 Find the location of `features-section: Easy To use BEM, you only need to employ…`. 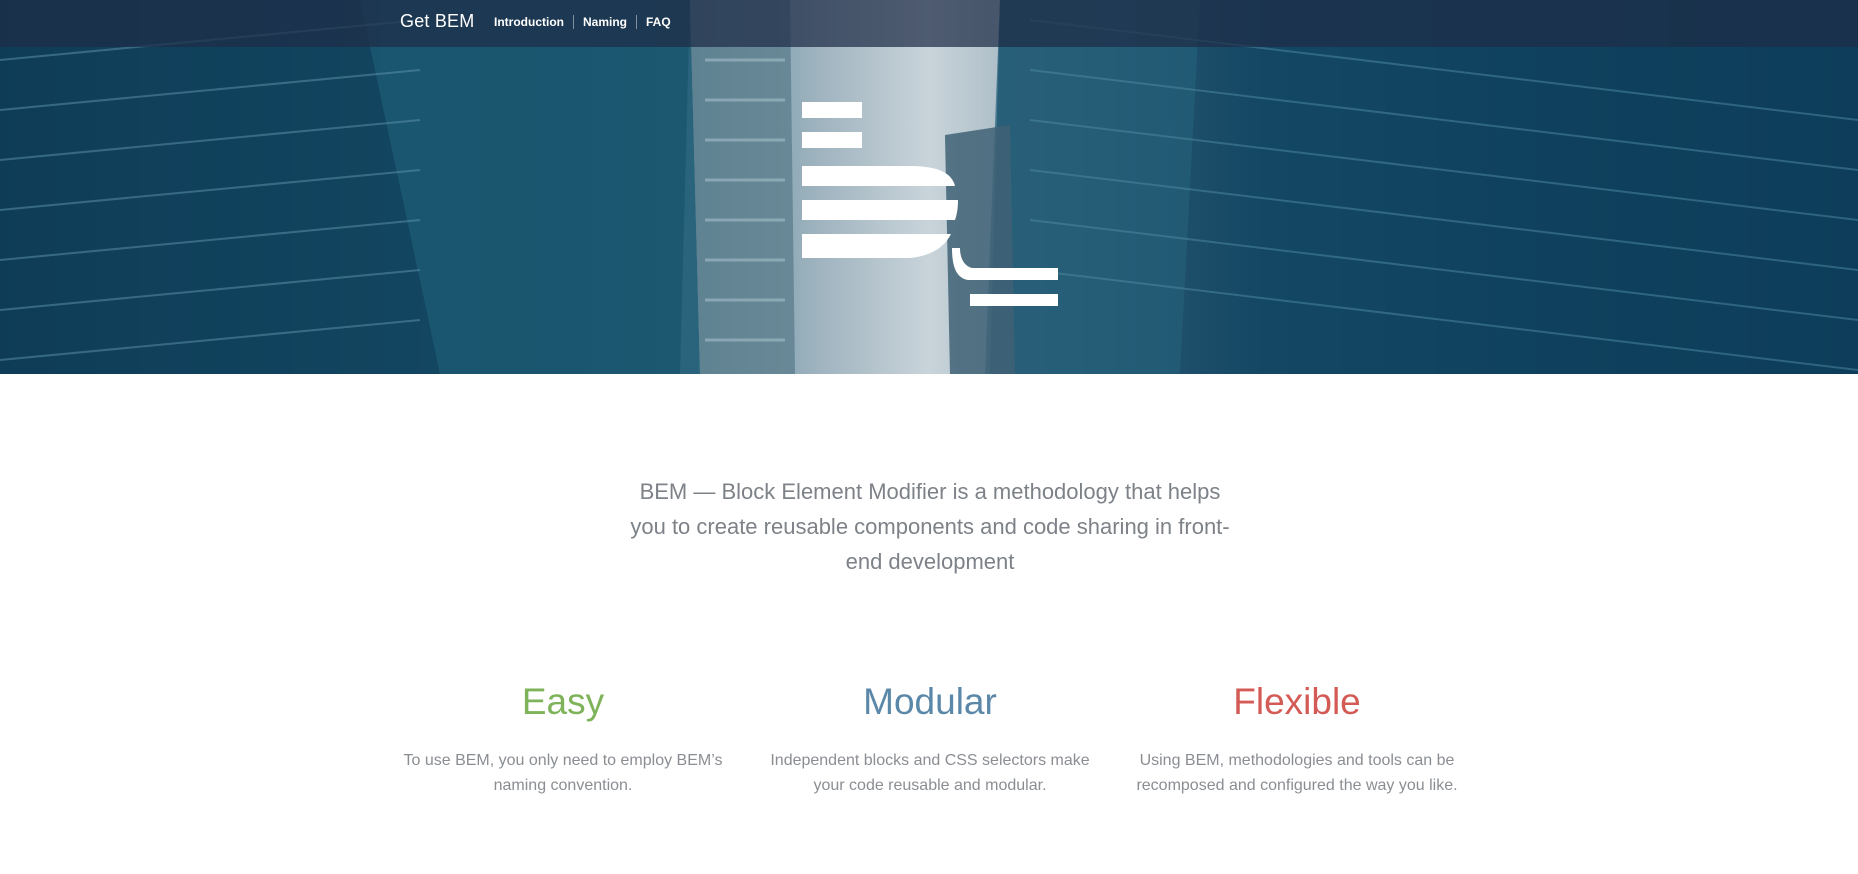

features-section: Easy To use BEM, you only need to employ… is located at coordinates (930, 739).